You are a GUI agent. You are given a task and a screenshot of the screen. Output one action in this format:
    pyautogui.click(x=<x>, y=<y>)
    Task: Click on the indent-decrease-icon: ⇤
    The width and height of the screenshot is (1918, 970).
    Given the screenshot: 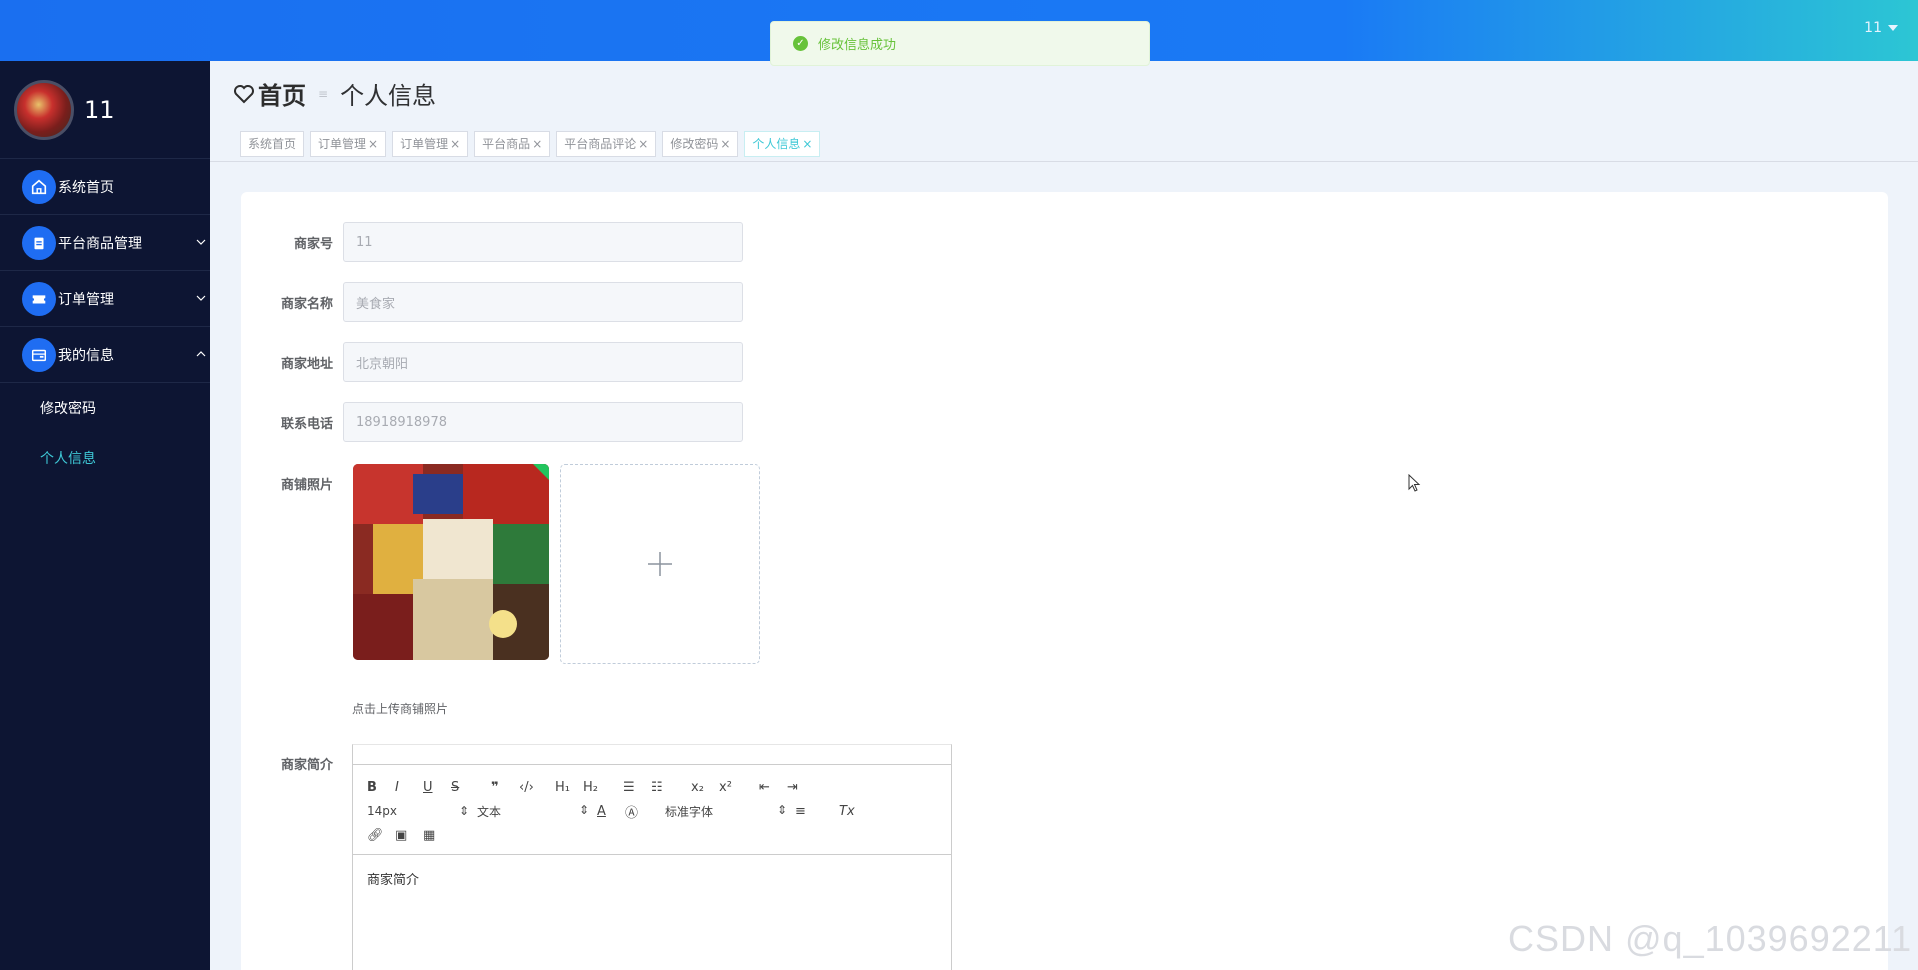 What is the action you would take?
    pyautogui.click(x=773, y=787)
    